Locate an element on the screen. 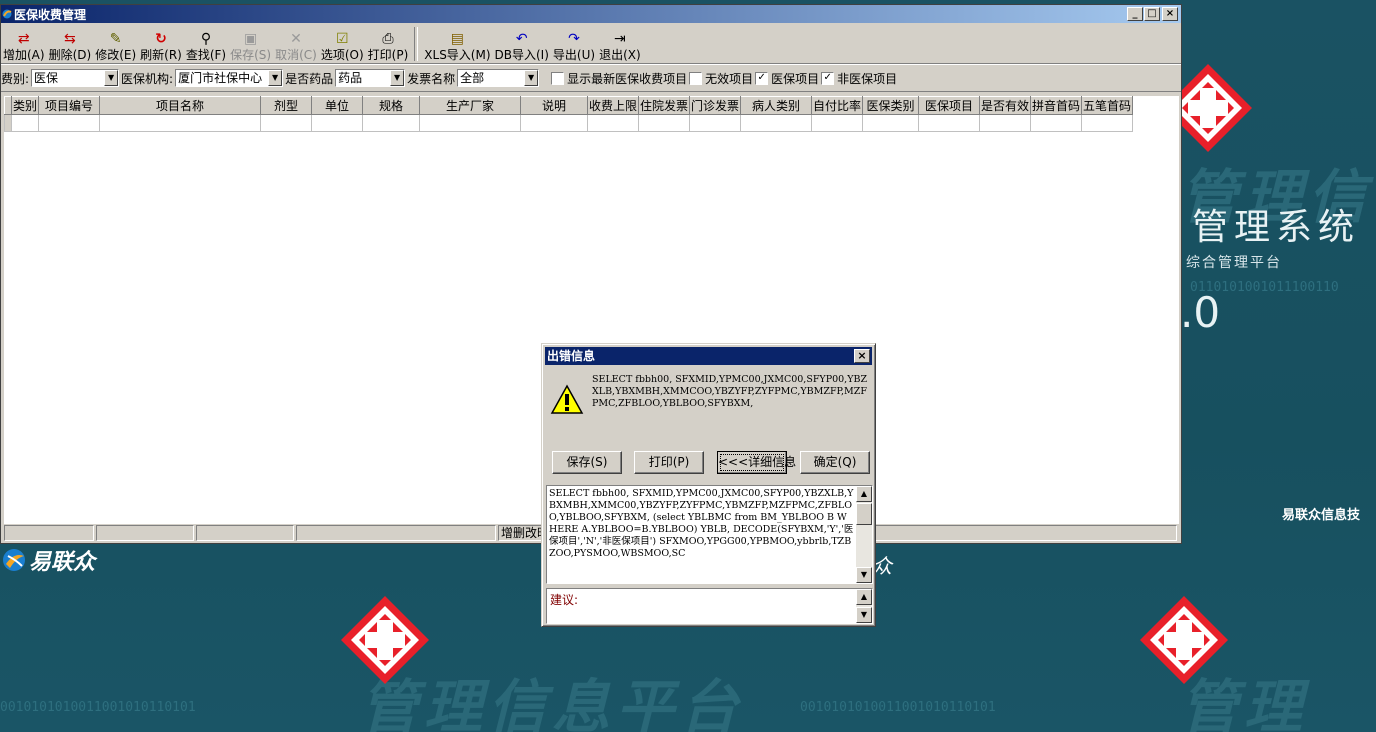 This screenshot has height=732, width=1376. edit-button: ✎ 修改(E) is located at coordinates (115, 44).